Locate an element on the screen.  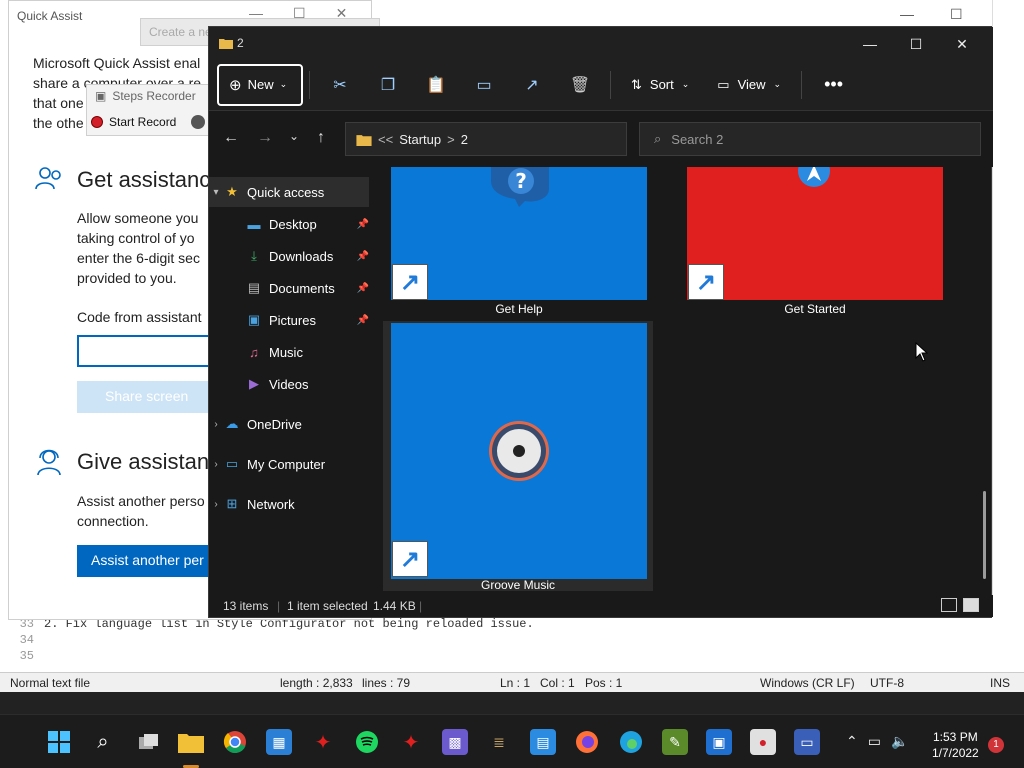
chevron-down-icon: ▾ is located at coordinates (216, 192).